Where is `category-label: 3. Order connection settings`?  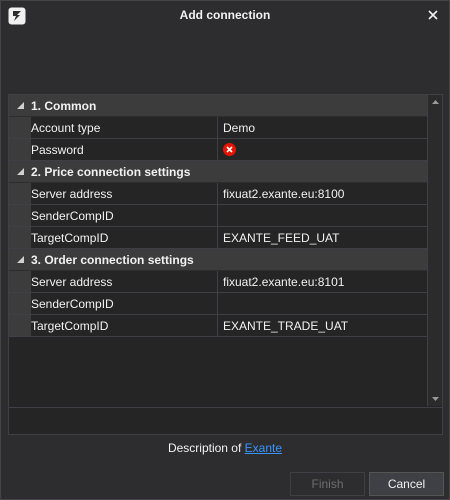
category-label: 3. Order connection settings is located at coordinates (112, 259).